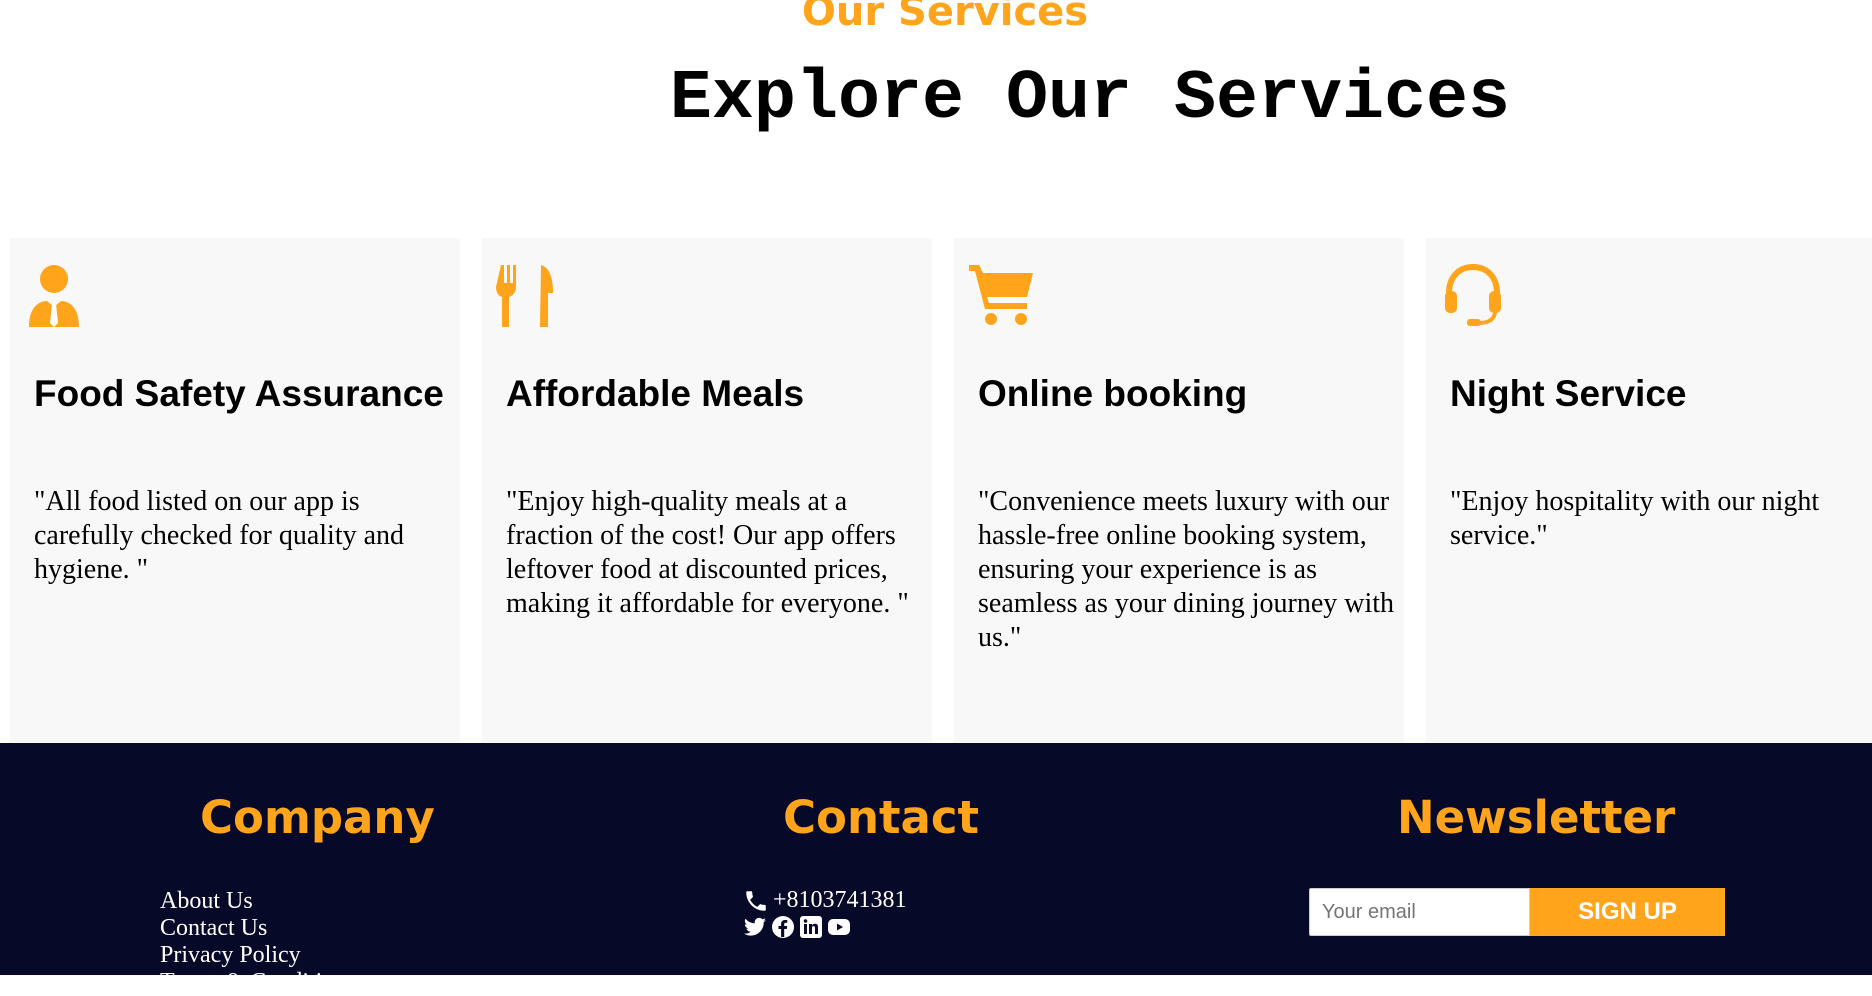  What do you see at coordinates (57, 295) in the screenshot?
I see `user-tie-icon` at bounding box center [57, 295].